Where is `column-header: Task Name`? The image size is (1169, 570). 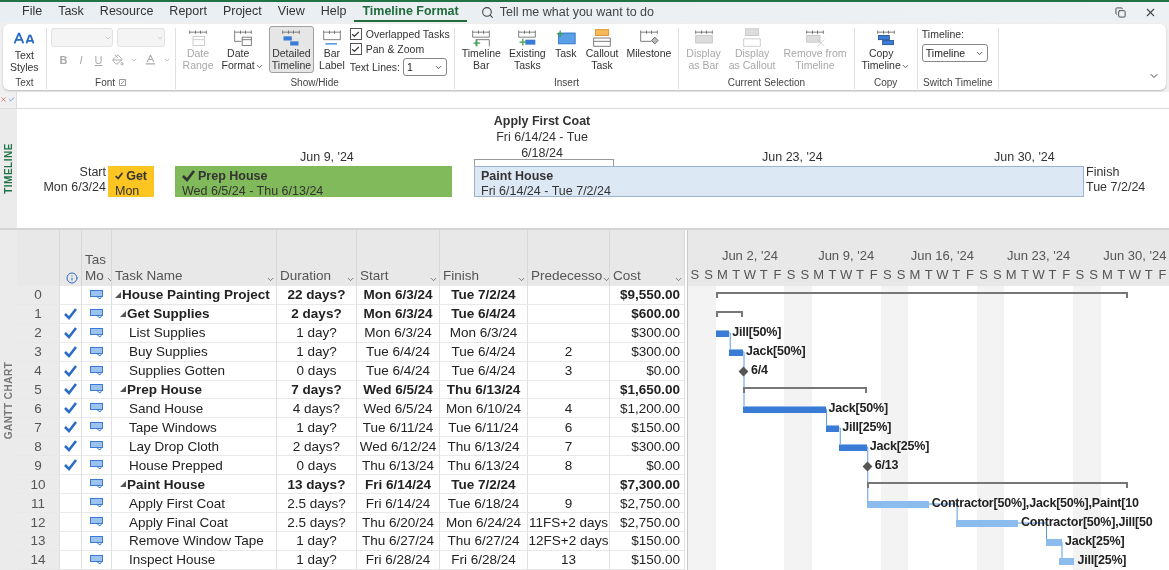 column-header: Task Name is located at coordinates (194, 258).